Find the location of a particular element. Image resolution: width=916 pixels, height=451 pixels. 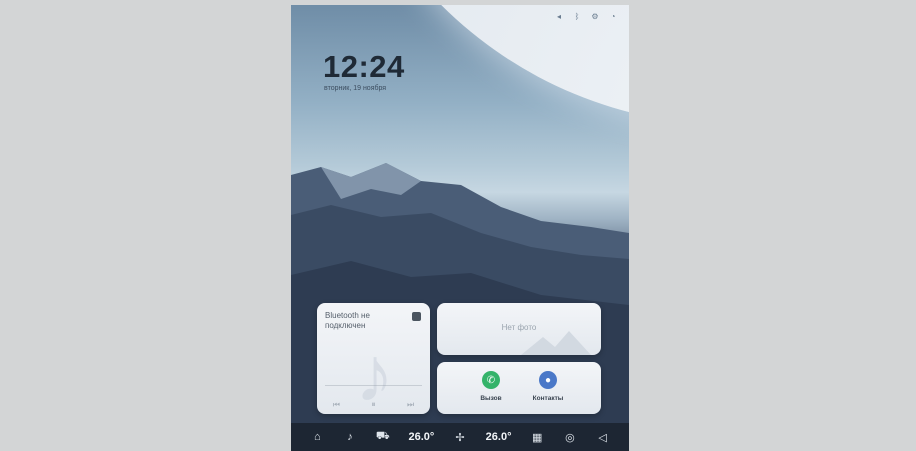

pause-icon: ⏸ is located at coordinates (374, 405).